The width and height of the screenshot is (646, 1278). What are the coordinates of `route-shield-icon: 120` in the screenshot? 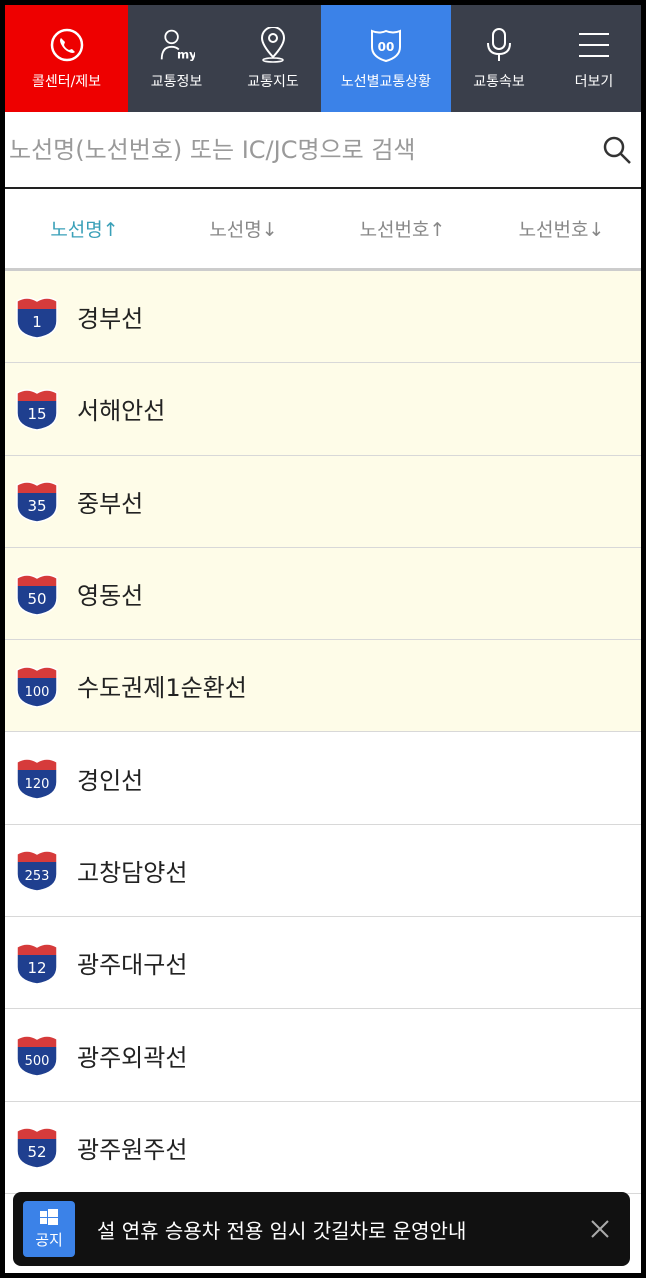 It's located at (37, 779).